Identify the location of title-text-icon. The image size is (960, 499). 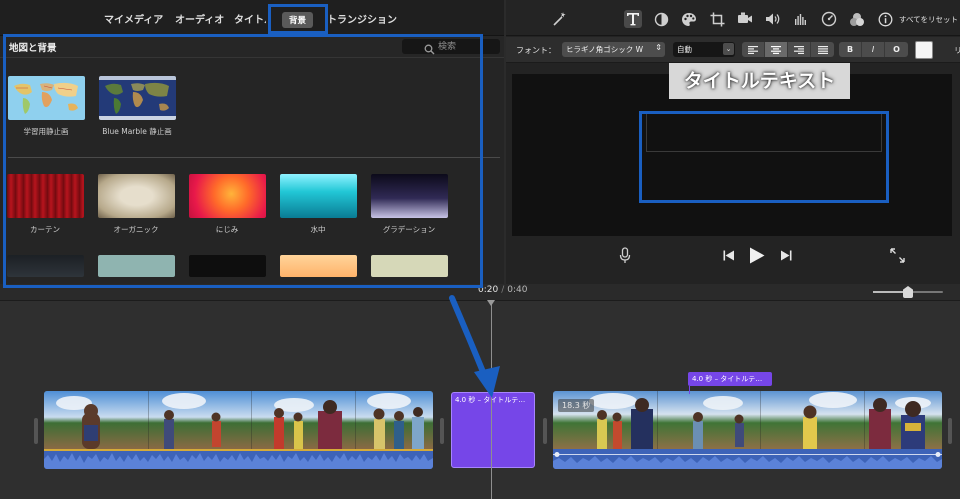
(633, 19).